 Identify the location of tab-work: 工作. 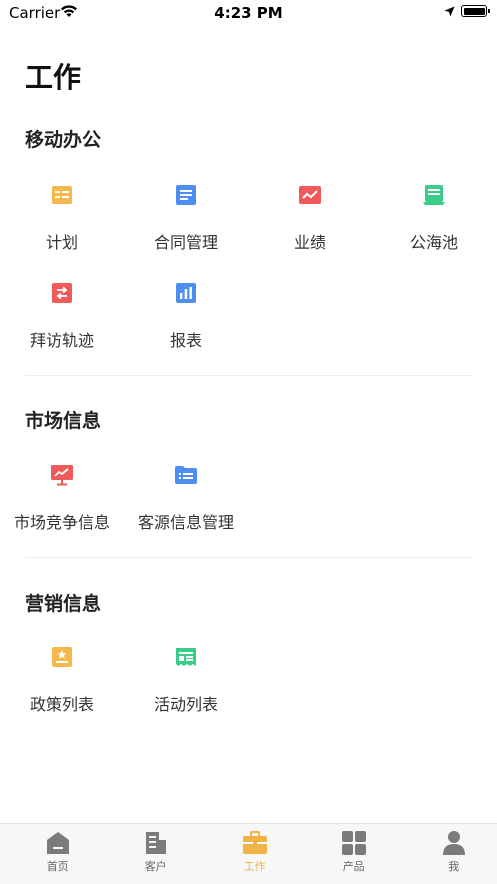
(254, 854).